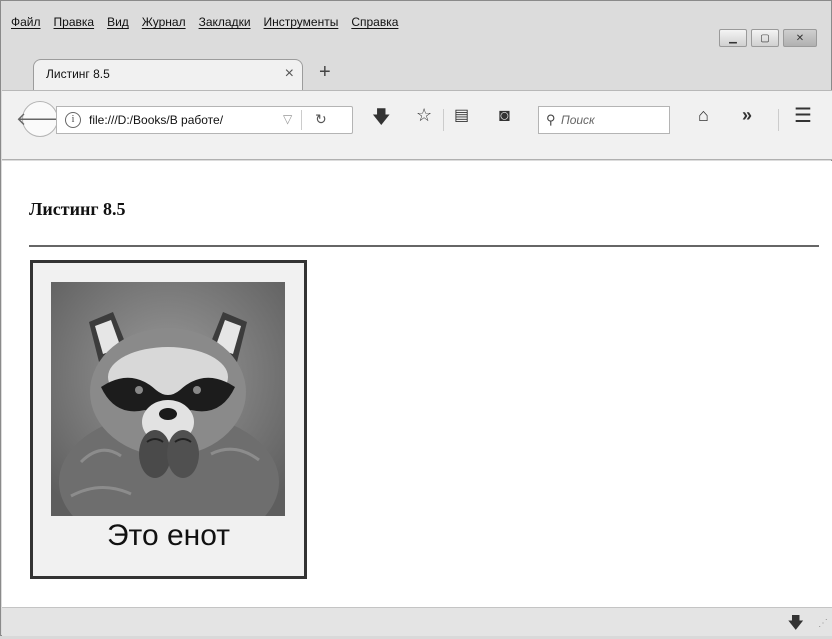 Image resolution: width=832 pixels, height=639 pixels. What do you see at coordinates (73, 120) in the screenshot?
I see `info-icon: i` at bounding box center [73, 120].